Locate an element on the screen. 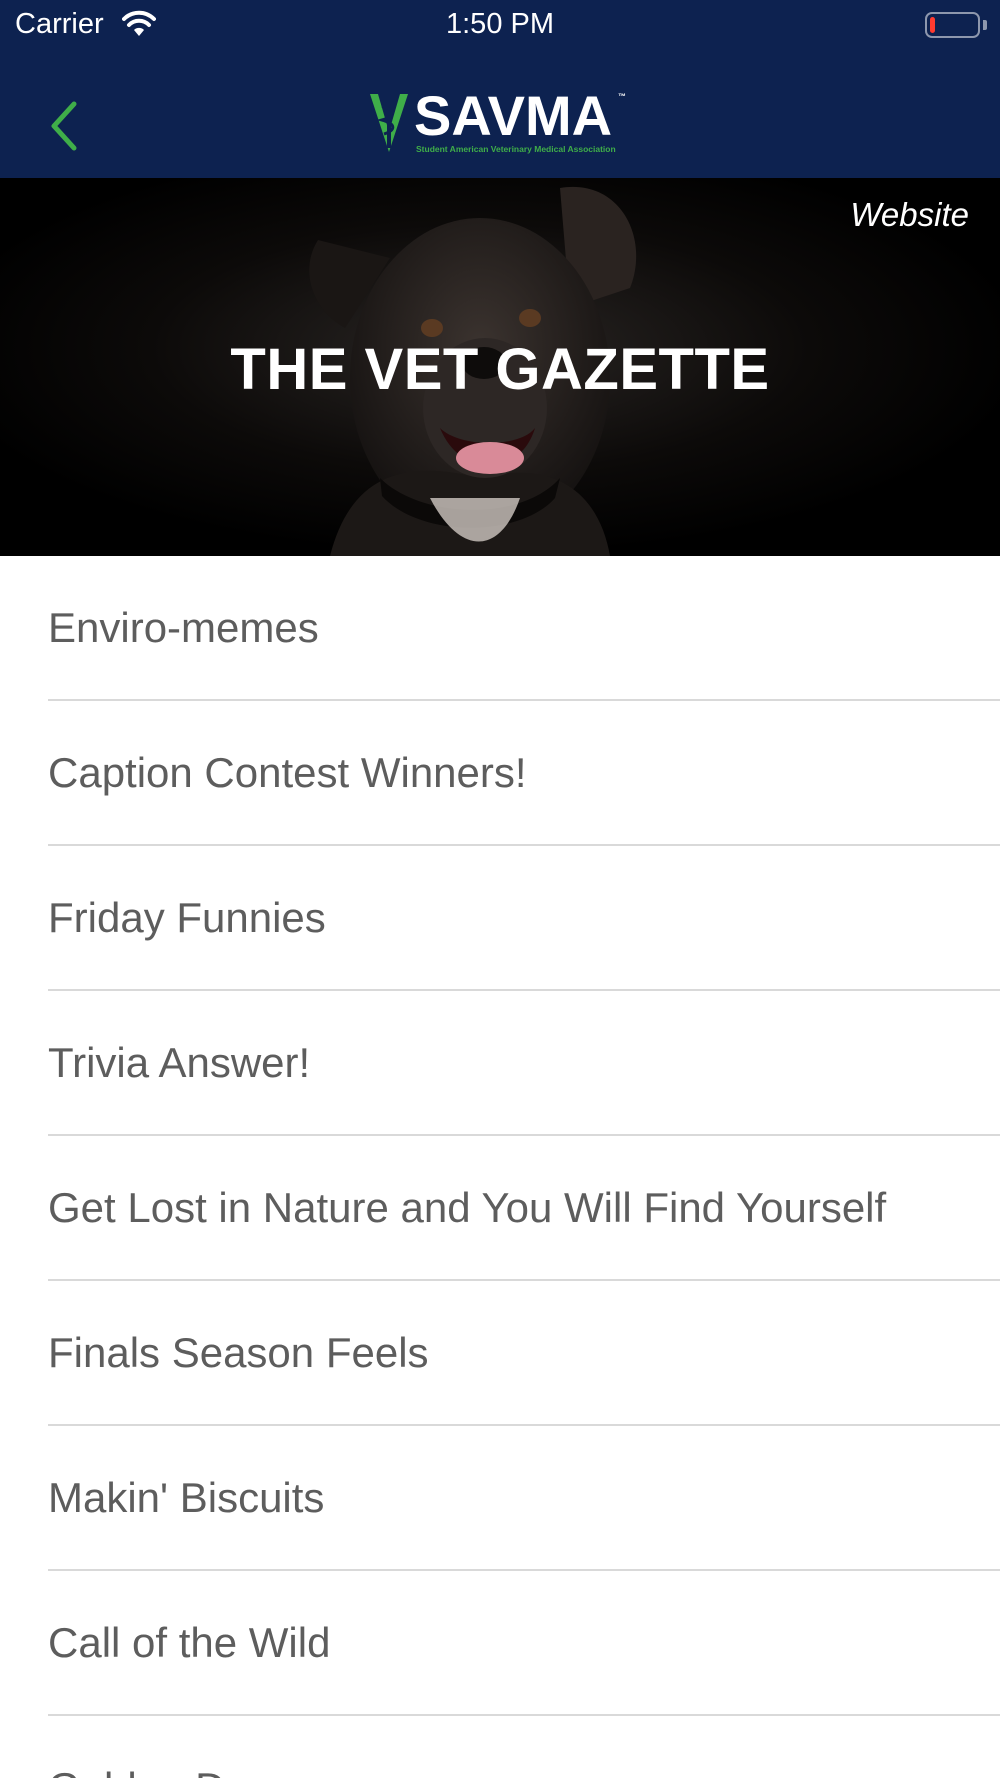  list-item: Caption Contest Winners! is located at coordinates (500, 773).